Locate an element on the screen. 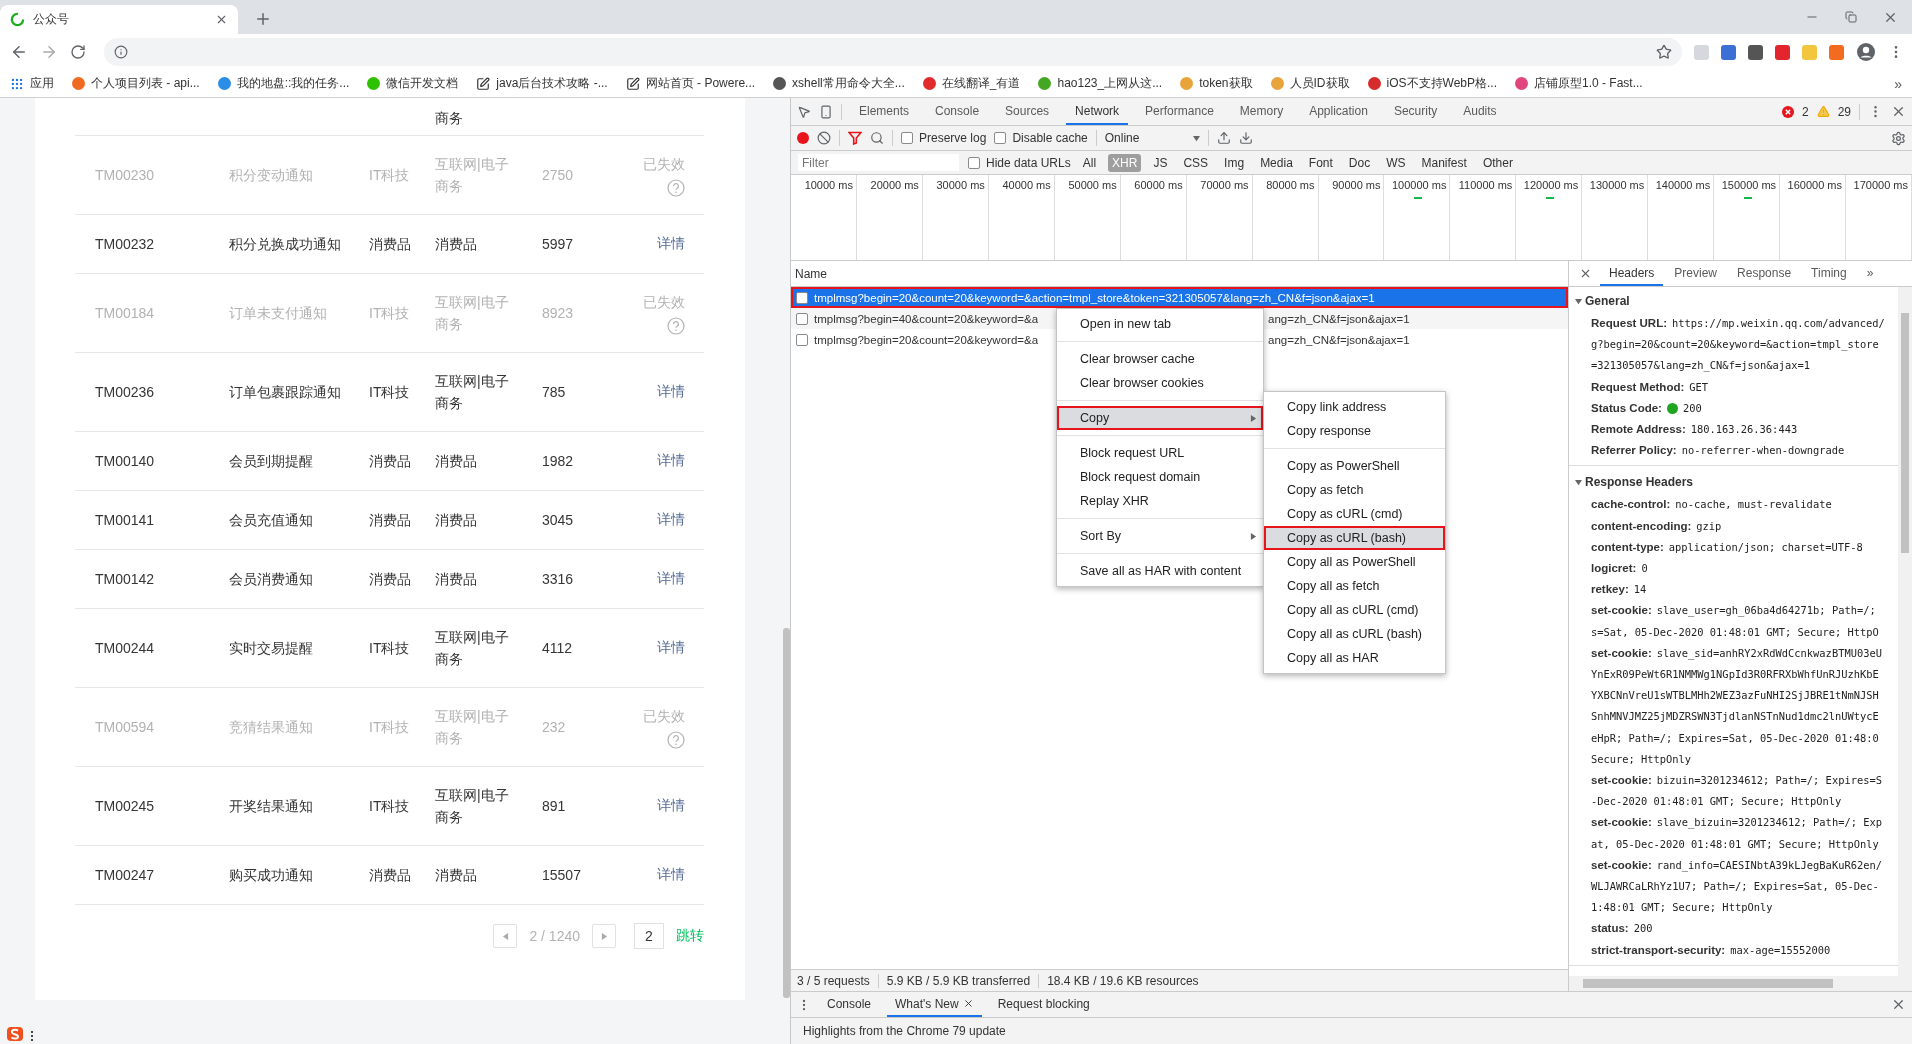 The width and height of the screenshot is (1912, 1044). time-label: 40000 ms is located at coordinates (1026, 185).